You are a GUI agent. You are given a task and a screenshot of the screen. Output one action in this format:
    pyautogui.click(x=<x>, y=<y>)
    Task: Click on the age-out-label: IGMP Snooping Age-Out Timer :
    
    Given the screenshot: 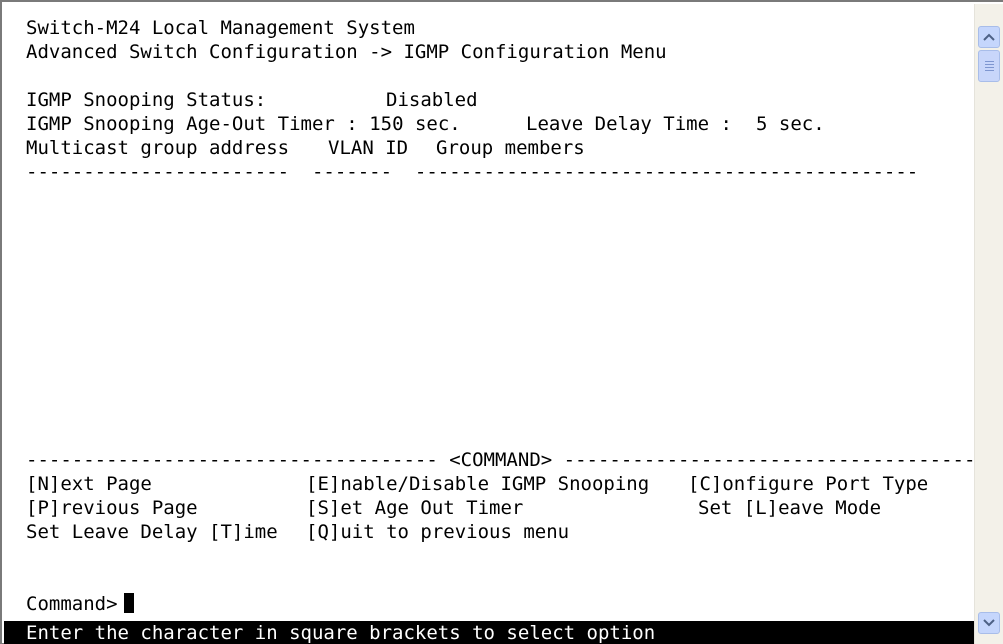 What is the action you would take?
    pyautogui.click(x=192, y=124)
    